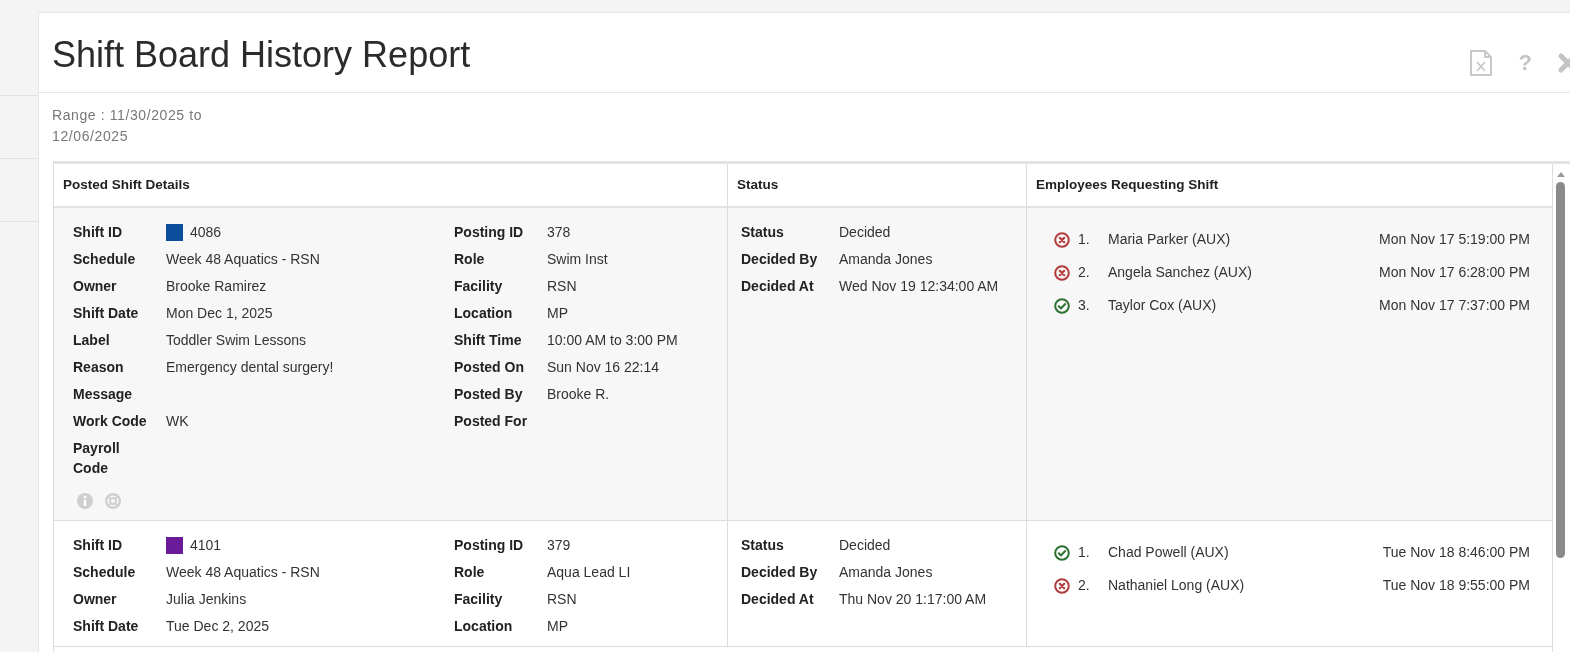 This screenshot has width=1570, height=652. I want to click on close-icon, so click(1564, 62).